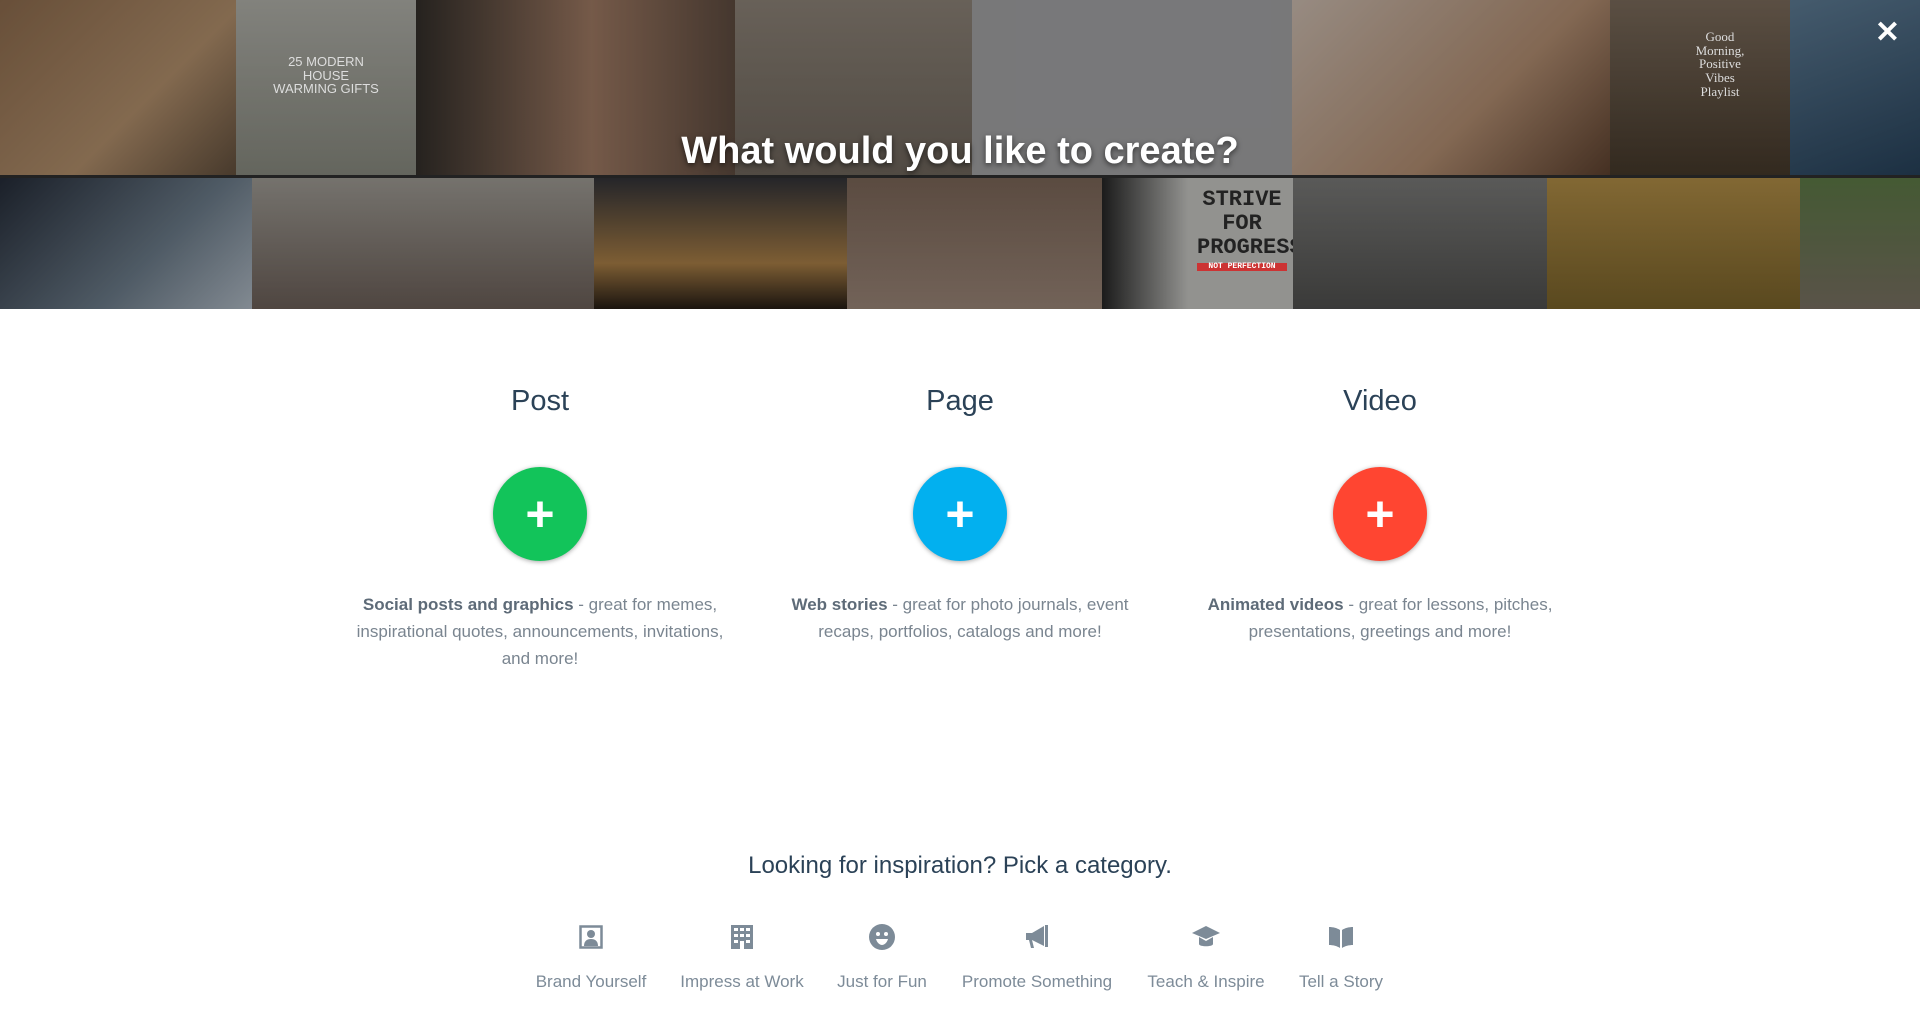 The width and height of the screenshot is (1920, 1031). I want to click on category-brand-yourself: Brand Yourself, so click(591, 957).